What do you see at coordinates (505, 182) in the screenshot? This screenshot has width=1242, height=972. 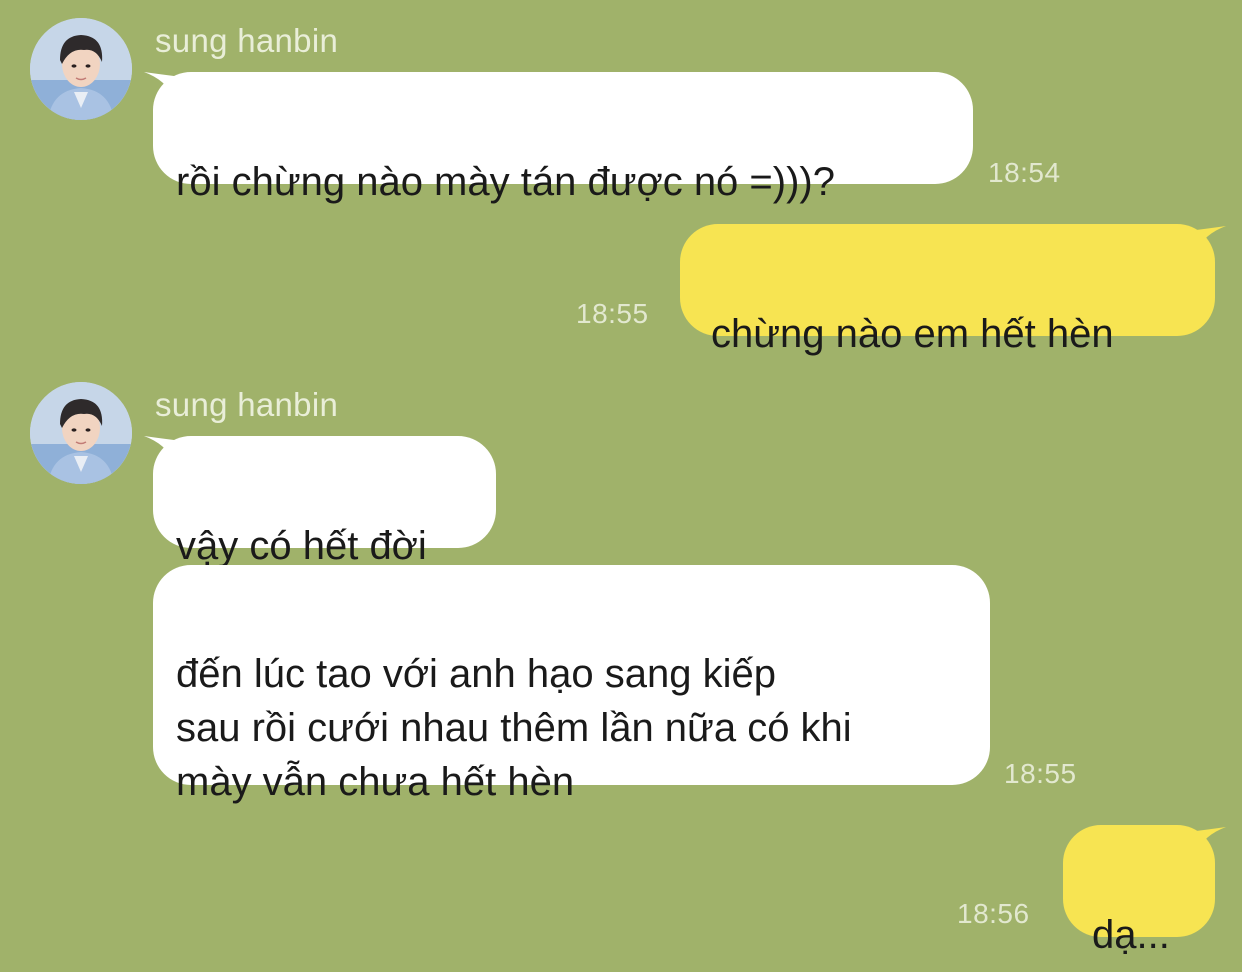 I see `message-text: rồi chừng nào mày tán được nó =)))?` at bounding box center [505, 182].